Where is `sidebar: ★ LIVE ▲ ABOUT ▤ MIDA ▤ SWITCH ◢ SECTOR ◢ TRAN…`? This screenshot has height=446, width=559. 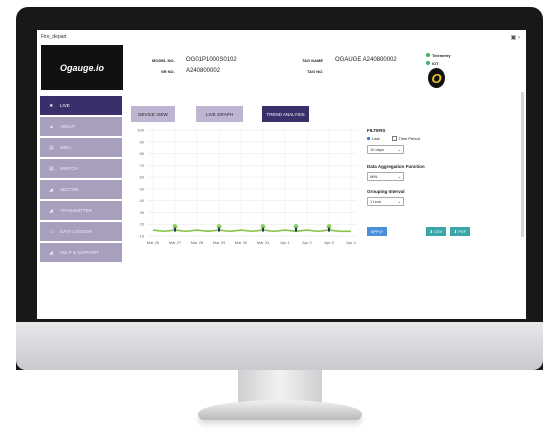 sidebar: ★ LIVE ▲ ABOUT ▤ MIDA ▤ SWITCH ◢ SECTOR ◢ TRAN… is located at coordinates (81, 180).